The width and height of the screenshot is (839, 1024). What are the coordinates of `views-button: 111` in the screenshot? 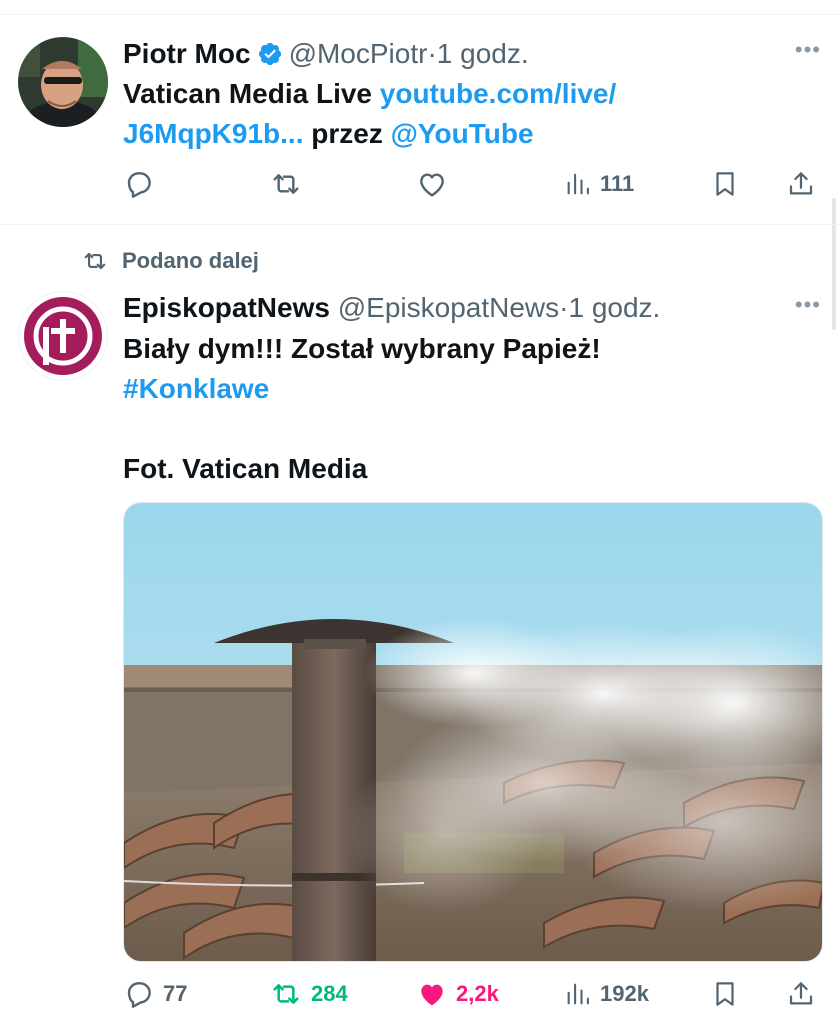 It's located at (599, 184).